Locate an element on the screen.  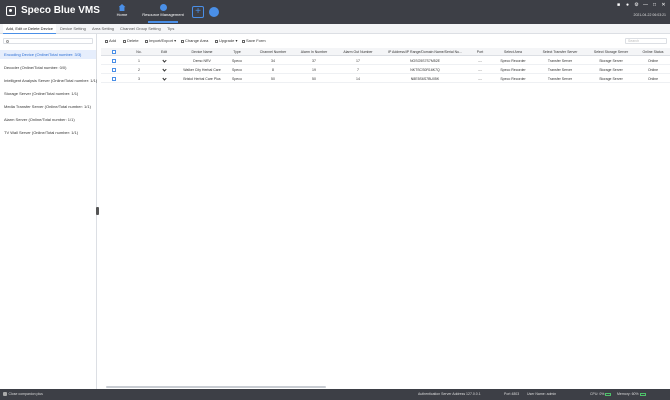
nav-resource-label: Resource Management is located at coordinates (163, 14).